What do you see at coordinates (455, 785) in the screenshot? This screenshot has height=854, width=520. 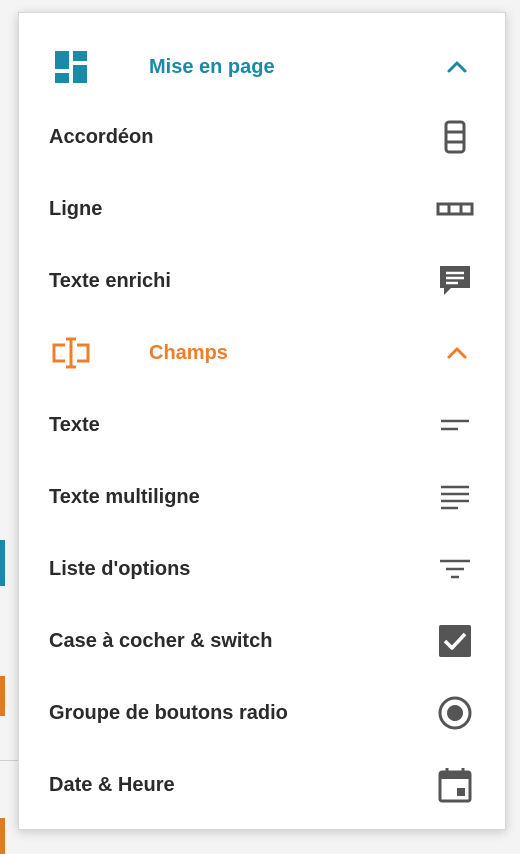 I see `calendar-icon` at bounding box center [455, 785].